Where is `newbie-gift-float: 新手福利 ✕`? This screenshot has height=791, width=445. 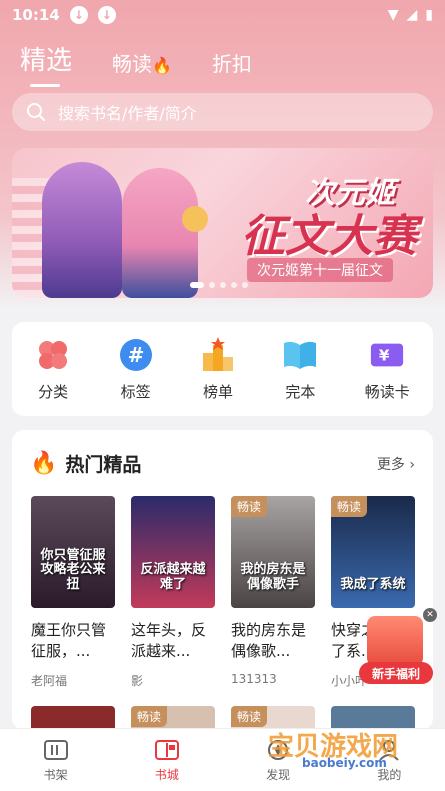 newbie-gift-float: 新手福利 ✕ is located at coordinates (398, 649).